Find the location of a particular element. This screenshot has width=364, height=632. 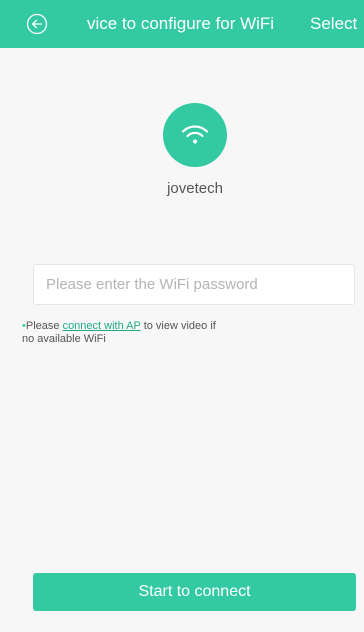

tip-suffix: to view video if is located at coordinates (178, 326).